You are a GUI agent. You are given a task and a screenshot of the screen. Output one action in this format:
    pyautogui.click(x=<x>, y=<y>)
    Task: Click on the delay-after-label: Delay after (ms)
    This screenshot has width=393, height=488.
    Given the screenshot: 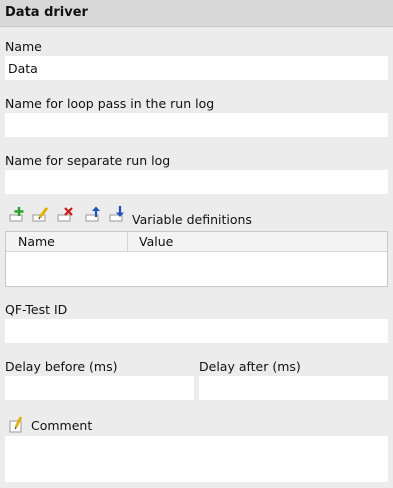 What is the action you would take?
    pyautogui.click(x=250, y=366)
    